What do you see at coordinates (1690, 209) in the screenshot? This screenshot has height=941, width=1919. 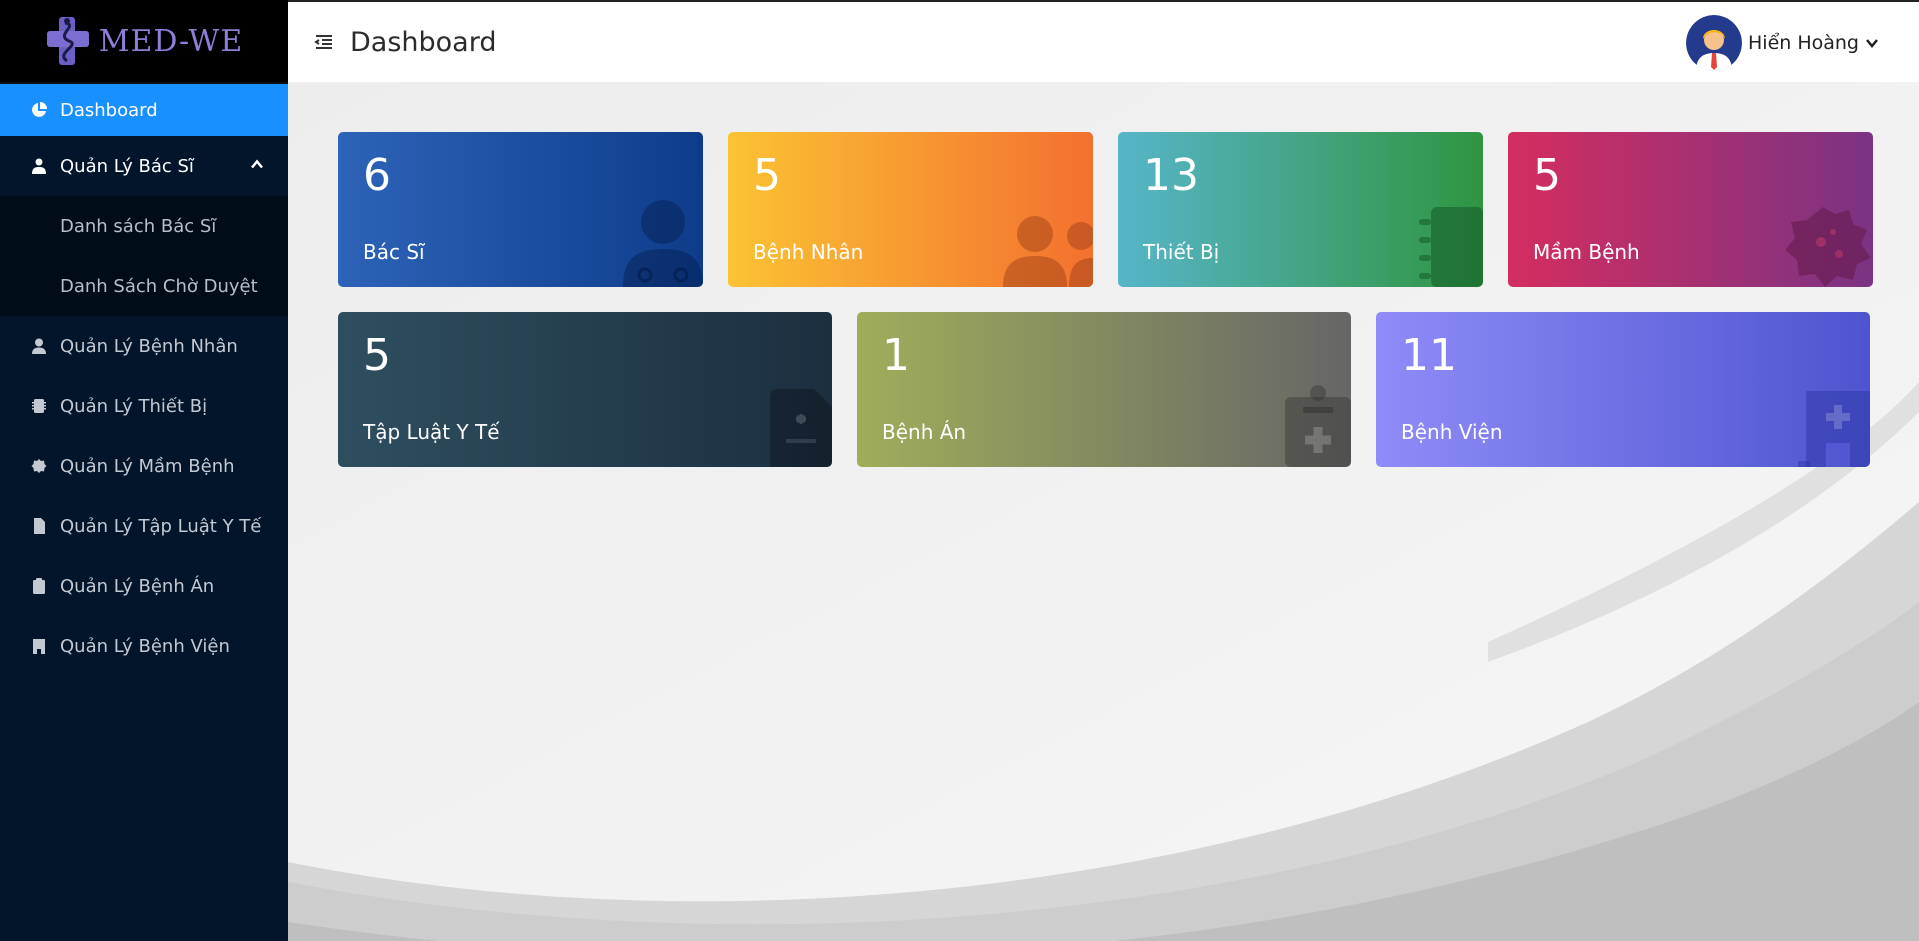 I see `stat-card-pathogens: 5 Mầm Bệnh` at bounding box center [1690, 209].